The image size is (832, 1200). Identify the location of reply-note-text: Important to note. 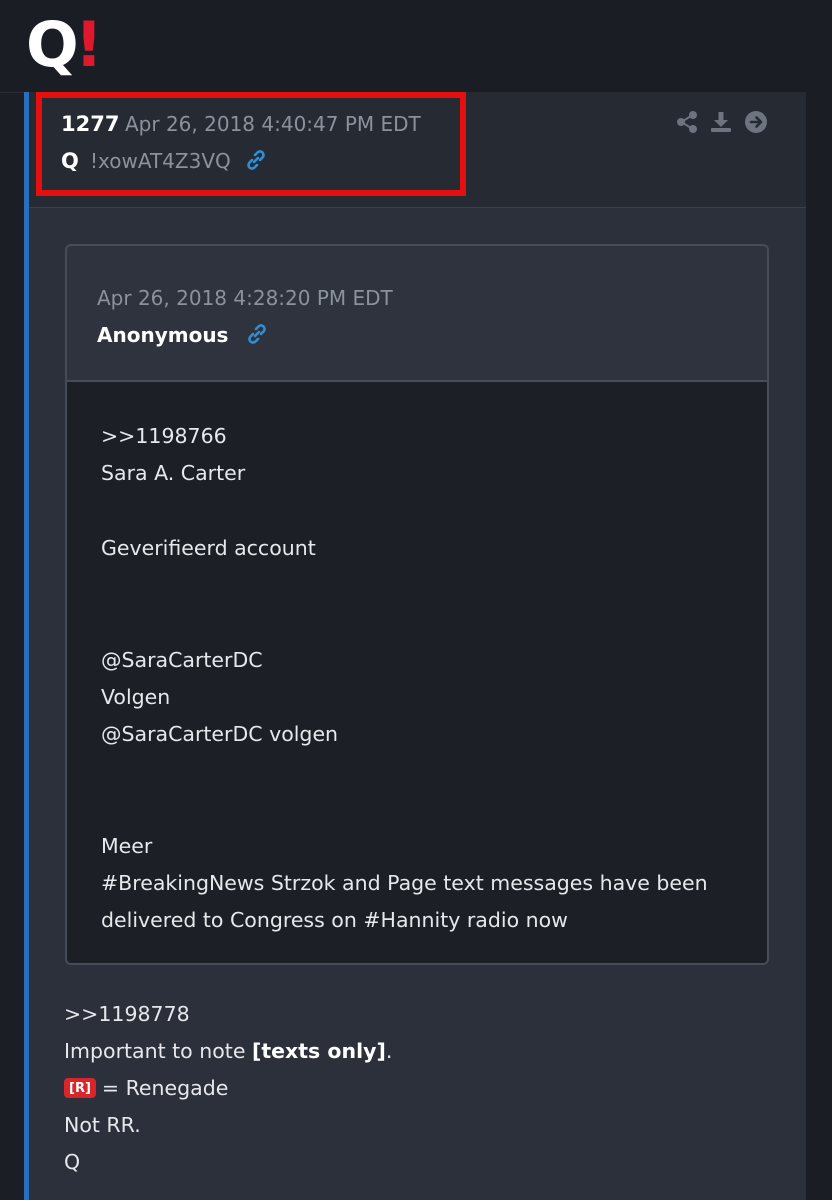
(158, 1051).